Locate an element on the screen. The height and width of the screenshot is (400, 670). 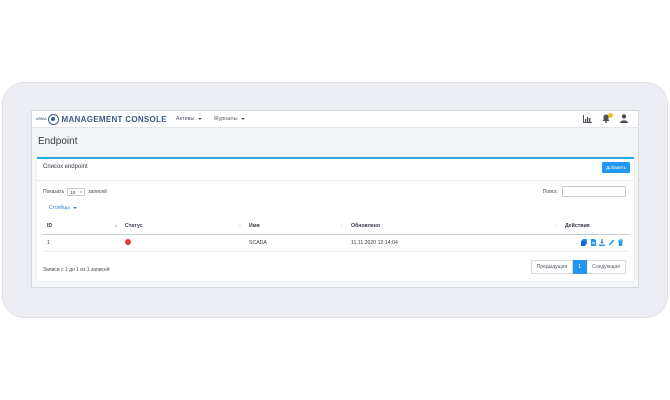
cell-actions is located at coordinates (595, 243).